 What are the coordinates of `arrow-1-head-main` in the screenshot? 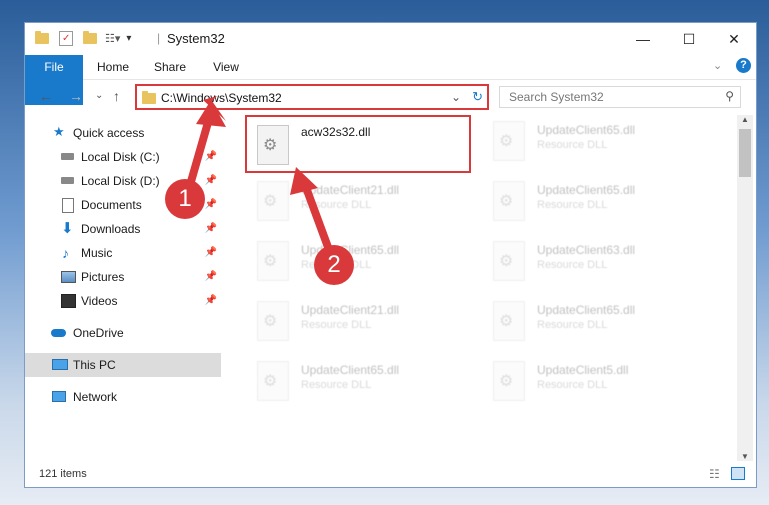 It's located at (211, 113).